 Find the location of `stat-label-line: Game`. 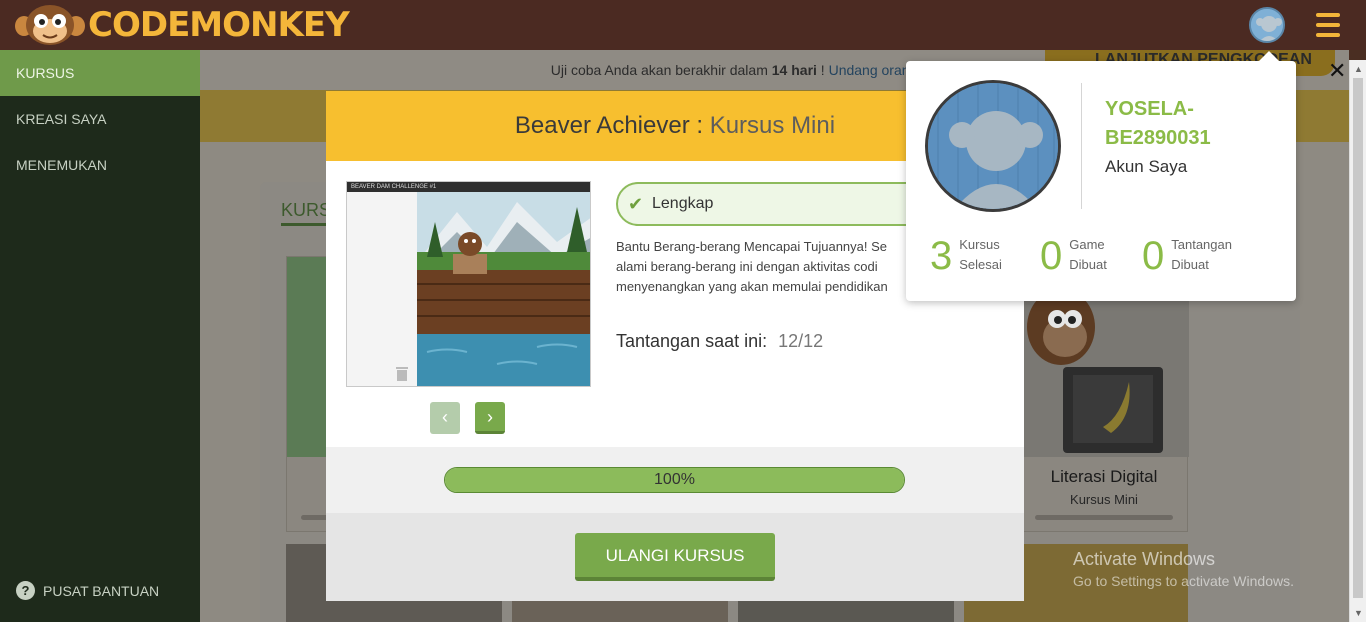

stat-label-line: Game is located at coordinates (1087, 244).